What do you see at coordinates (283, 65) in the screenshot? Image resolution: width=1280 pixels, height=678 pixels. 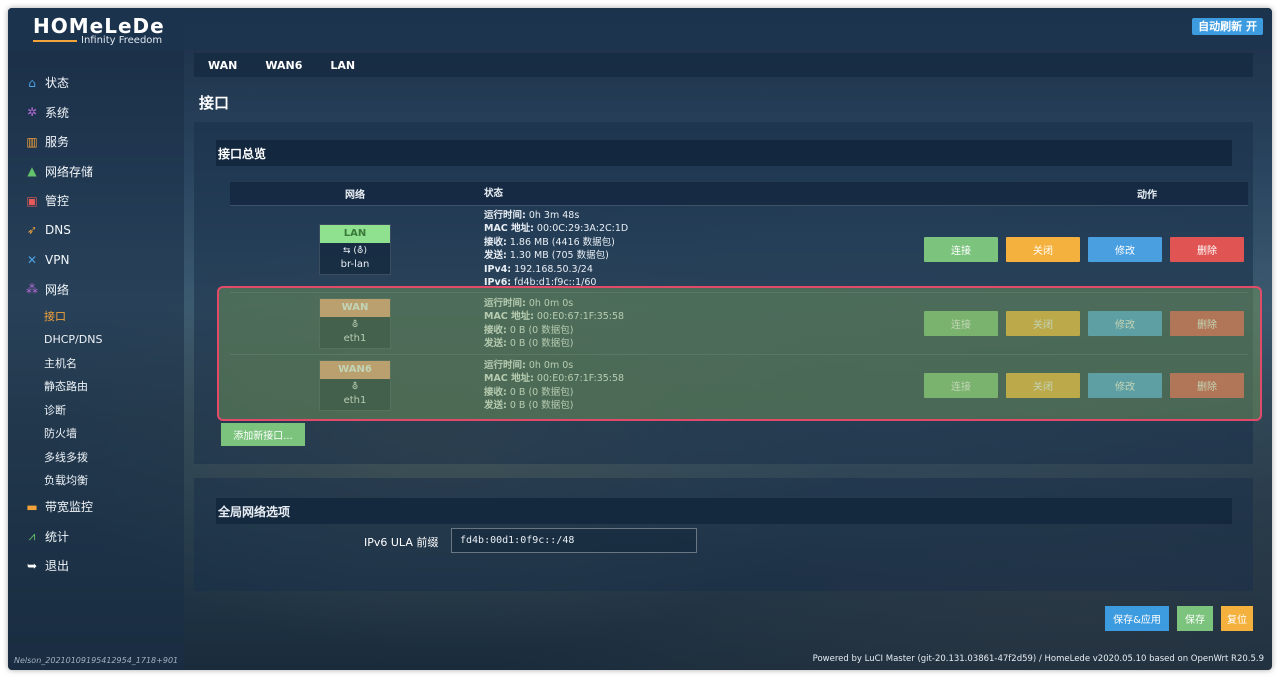 I see `tab-wan6: WAN6` at bounding box center [283, 65].